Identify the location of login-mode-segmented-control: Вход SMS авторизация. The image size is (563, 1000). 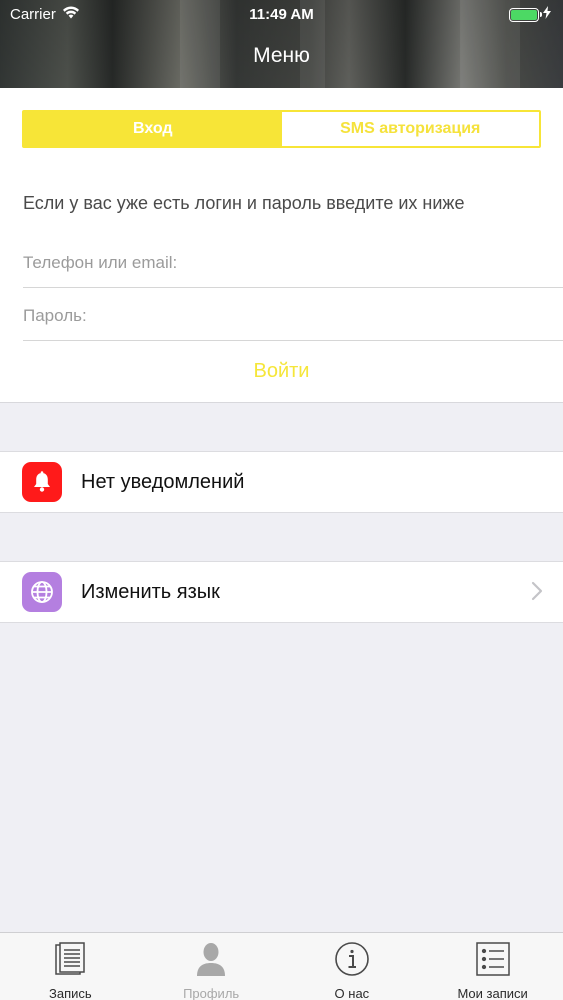
(281, 129).